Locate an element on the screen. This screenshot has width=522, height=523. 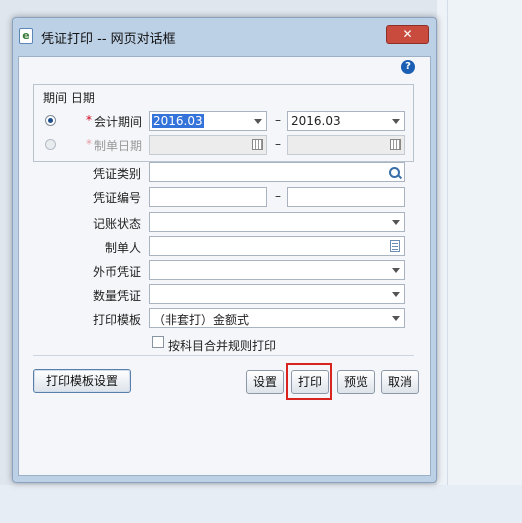
accounting-period-radio is located at coordinates (50, 120).